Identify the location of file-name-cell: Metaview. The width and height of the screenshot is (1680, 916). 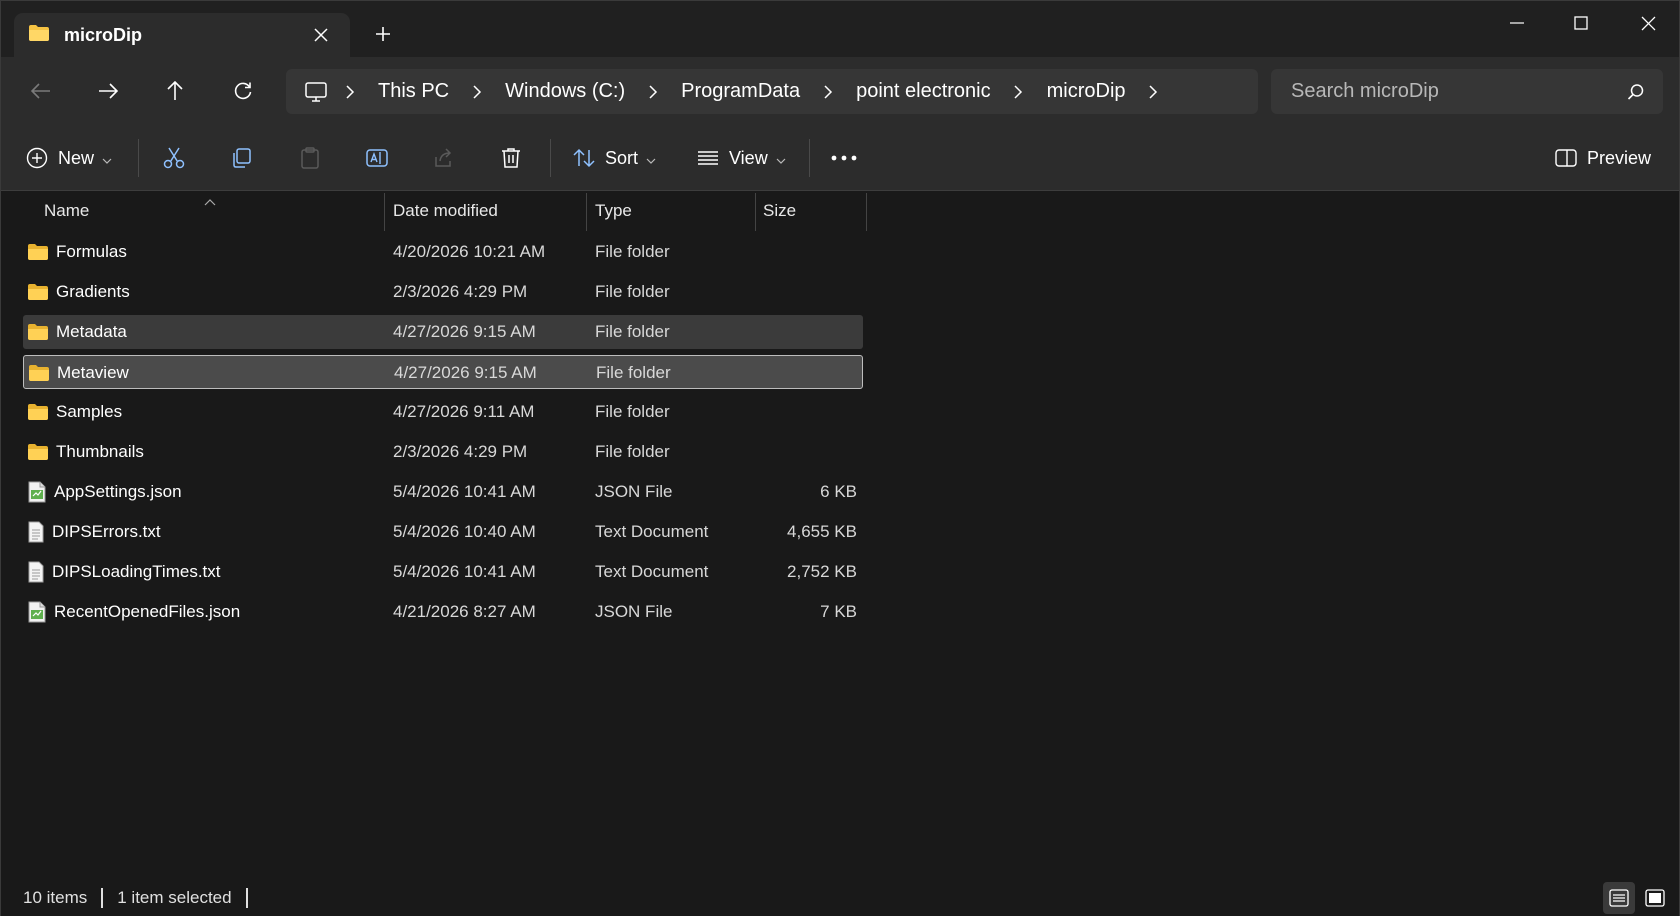
(78, 373).